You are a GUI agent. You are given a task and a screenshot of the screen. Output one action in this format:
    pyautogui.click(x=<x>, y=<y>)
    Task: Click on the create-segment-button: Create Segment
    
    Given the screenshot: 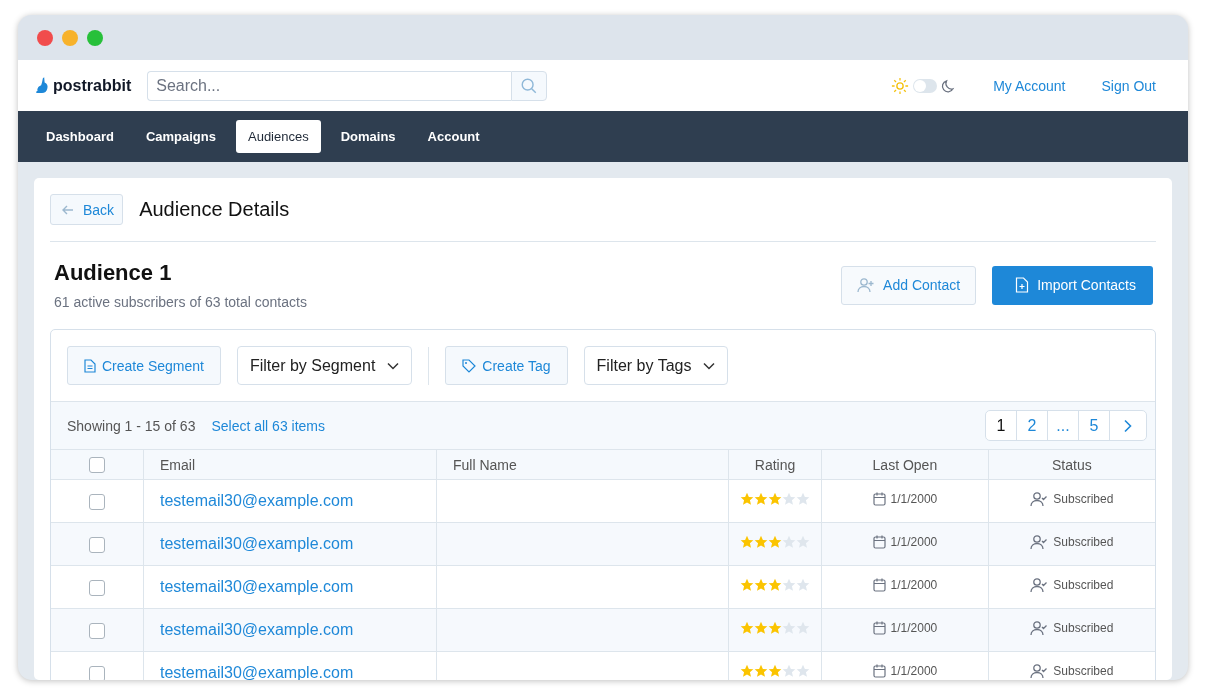 What is the action you would take?
    pyautogui.click(x=144, y=365)
    